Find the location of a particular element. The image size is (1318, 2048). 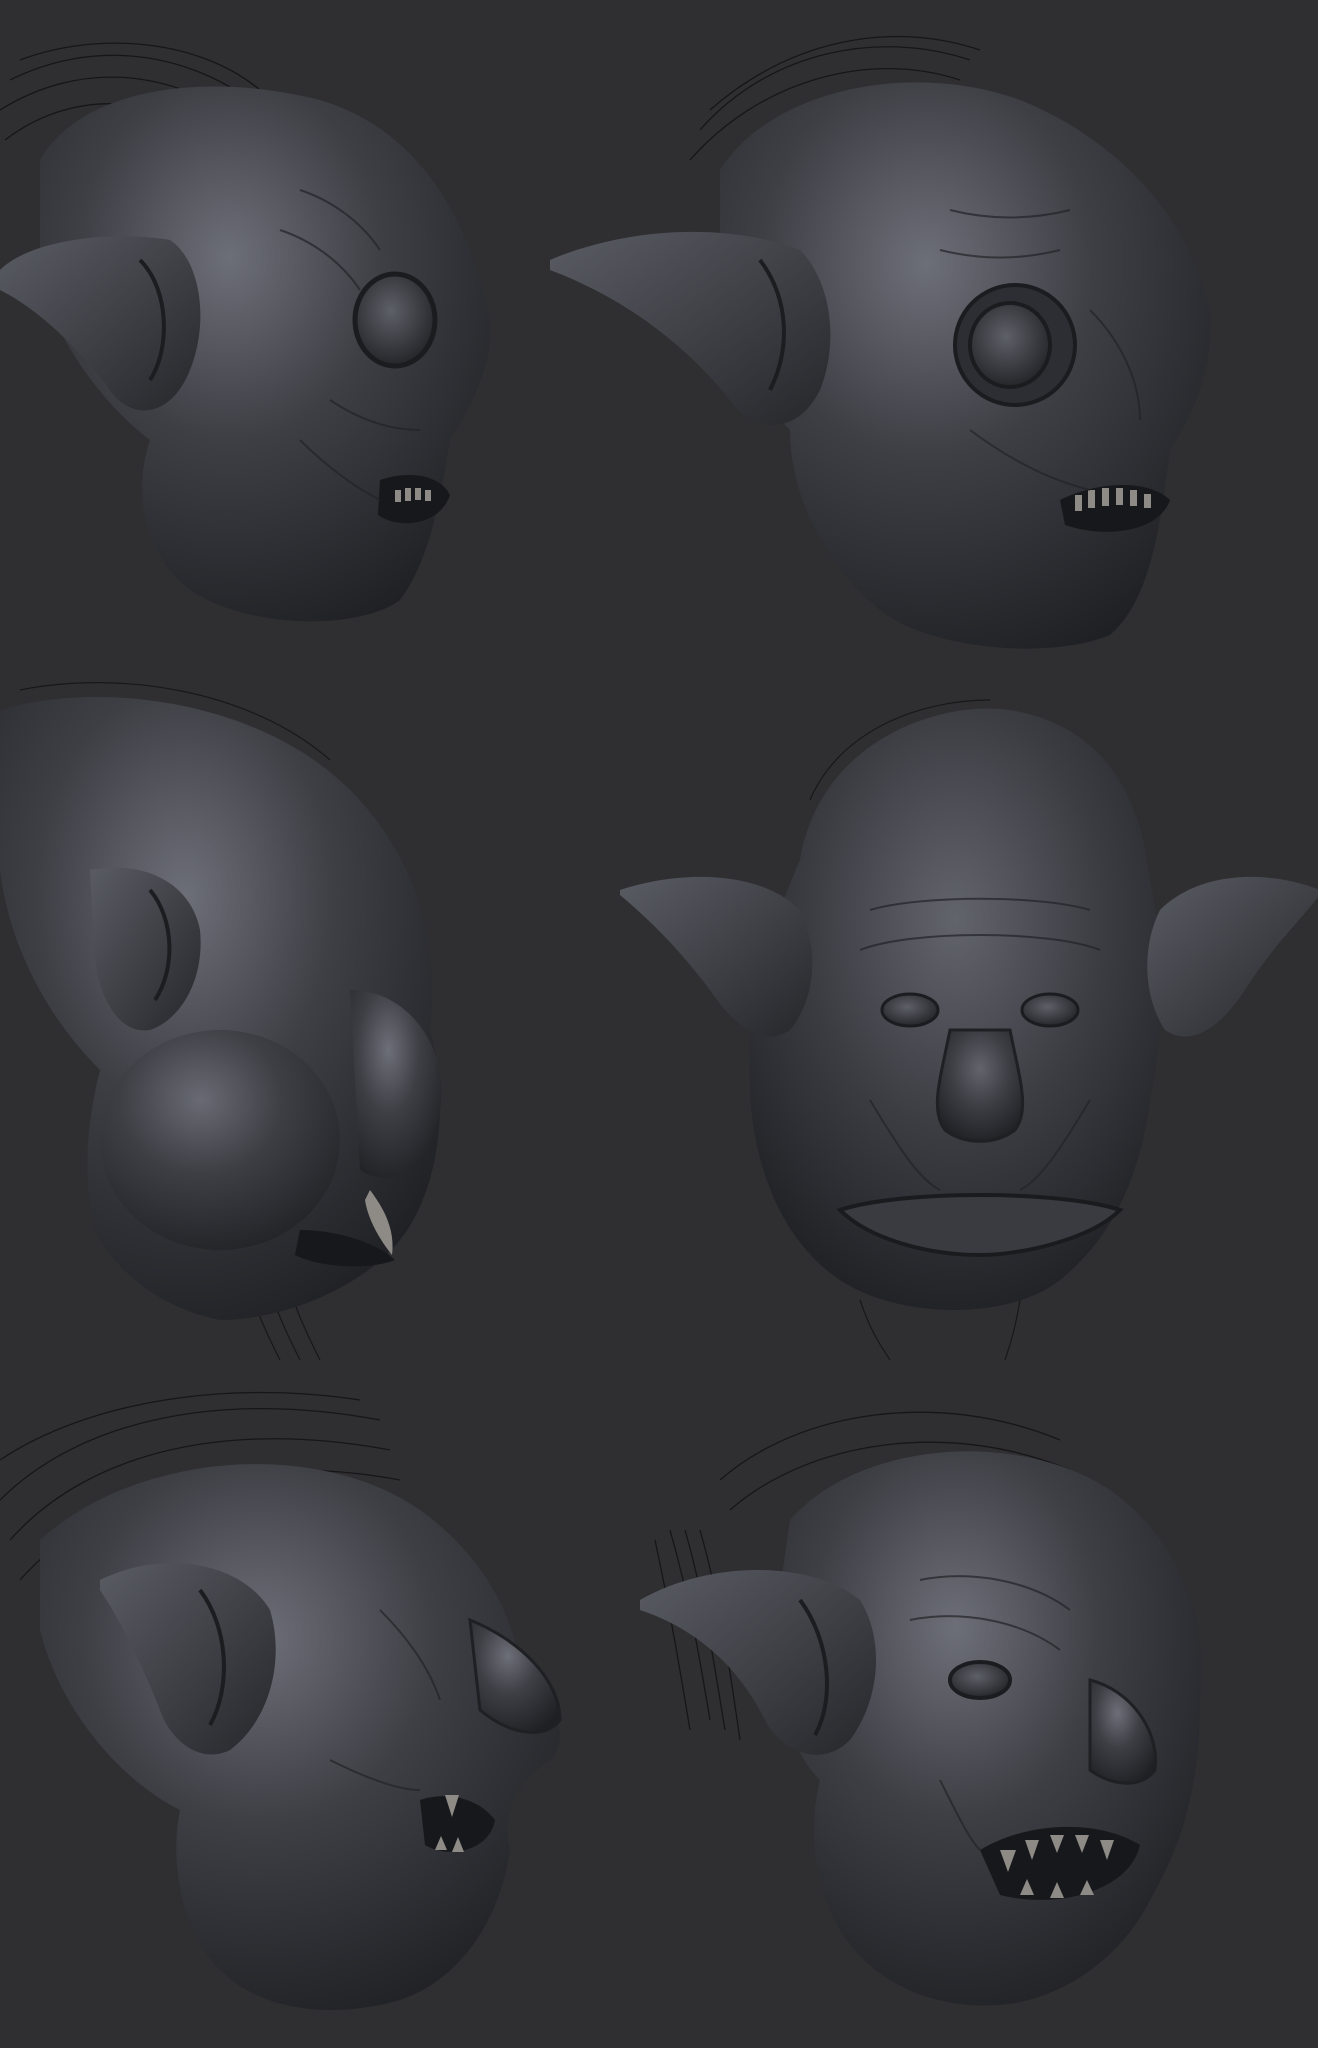

left-eye is located at coordinates (910, 1010).